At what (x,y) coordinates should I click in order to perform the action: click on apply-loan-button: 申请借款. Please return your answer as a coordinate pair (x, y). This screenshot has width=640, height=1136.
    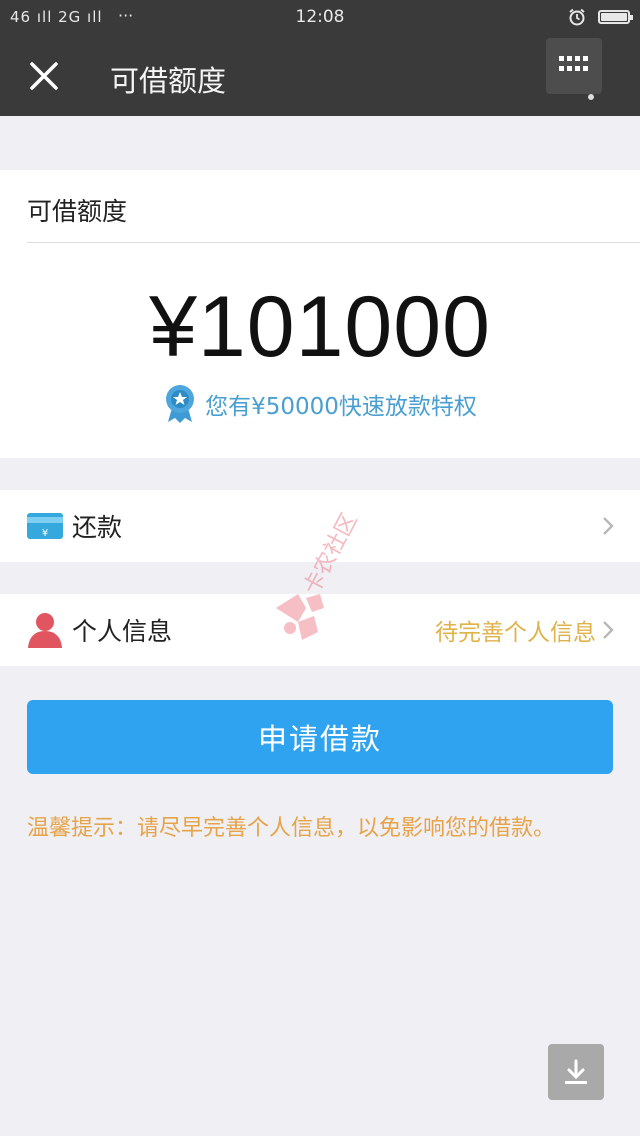
    Looking at the image, I should click on (320, 737).